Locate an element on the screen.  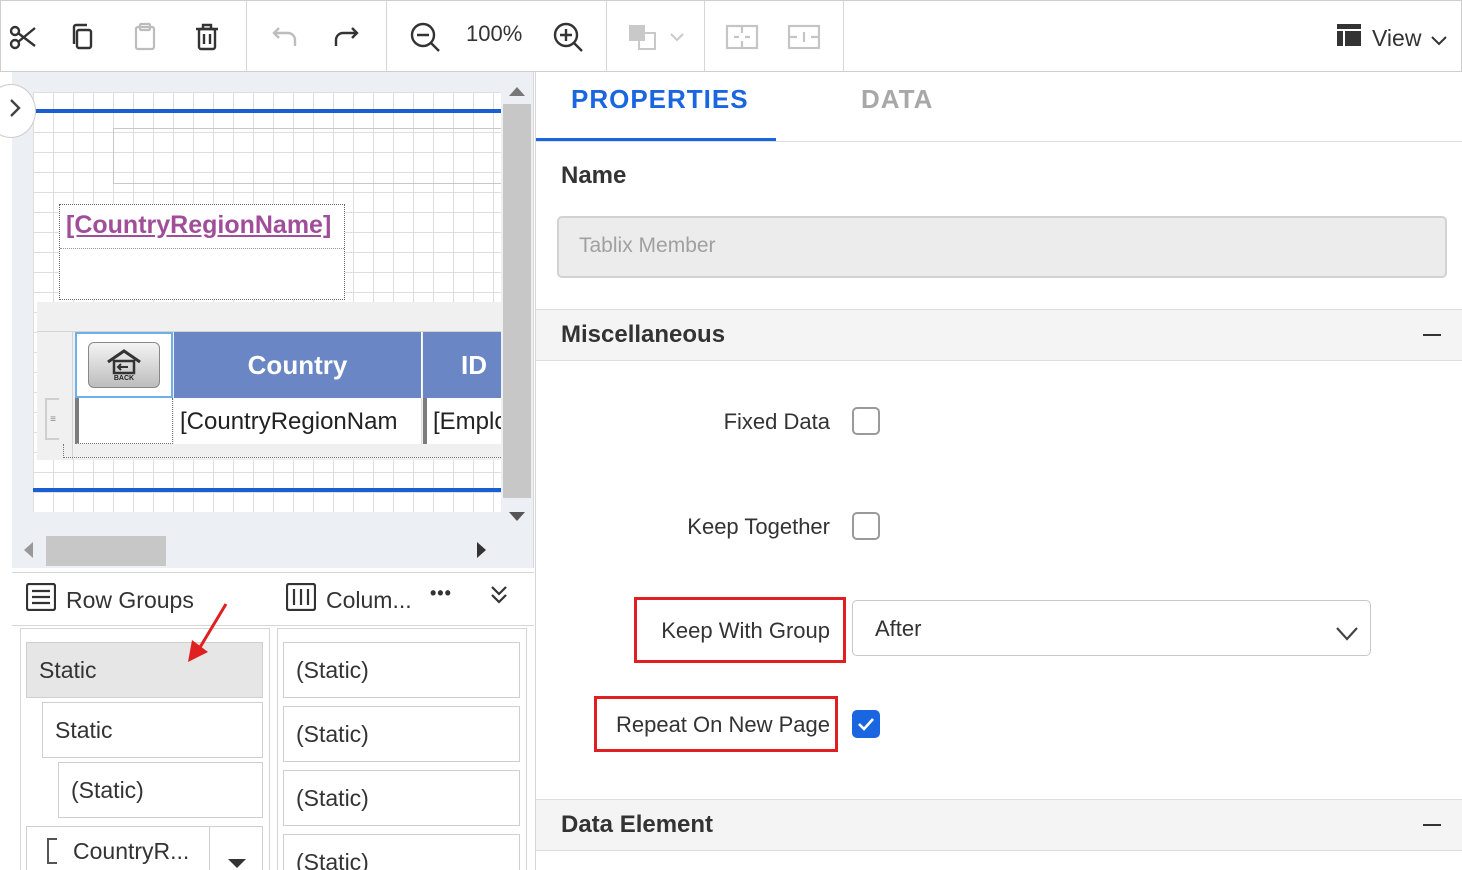
section-misc-title: Miscellaneous is located at coordinates (643, 334).